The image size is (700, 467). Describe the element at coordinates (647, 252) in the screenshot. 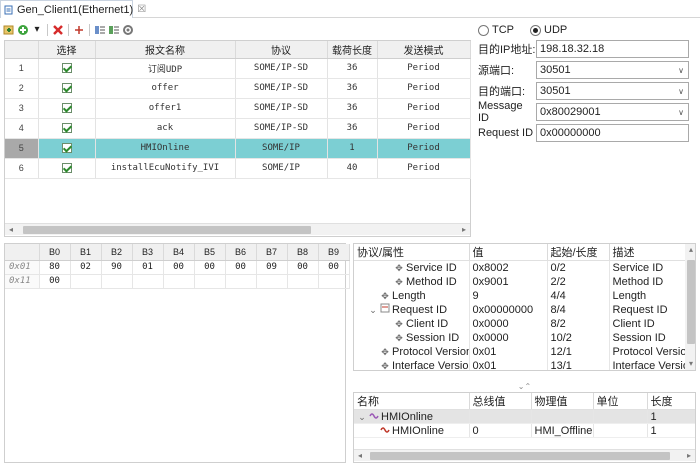

I see `column-header-description: 描述` at that location.